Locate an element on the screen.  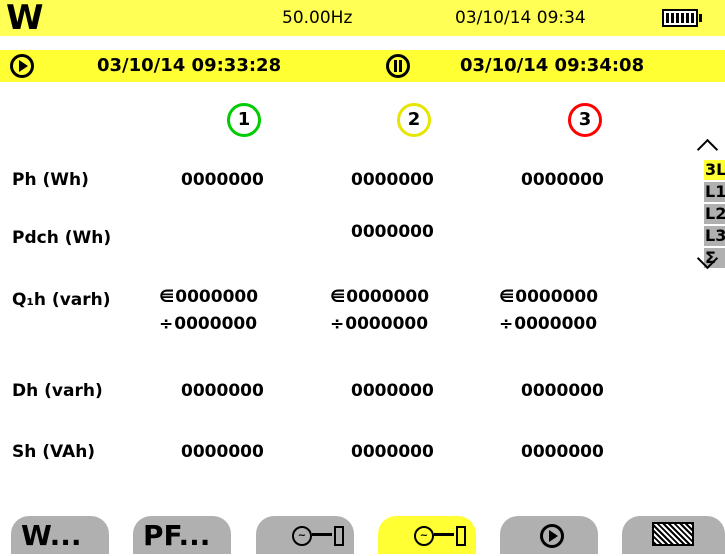
side-tab-3l: 3L is located at coordinates (714, 169).